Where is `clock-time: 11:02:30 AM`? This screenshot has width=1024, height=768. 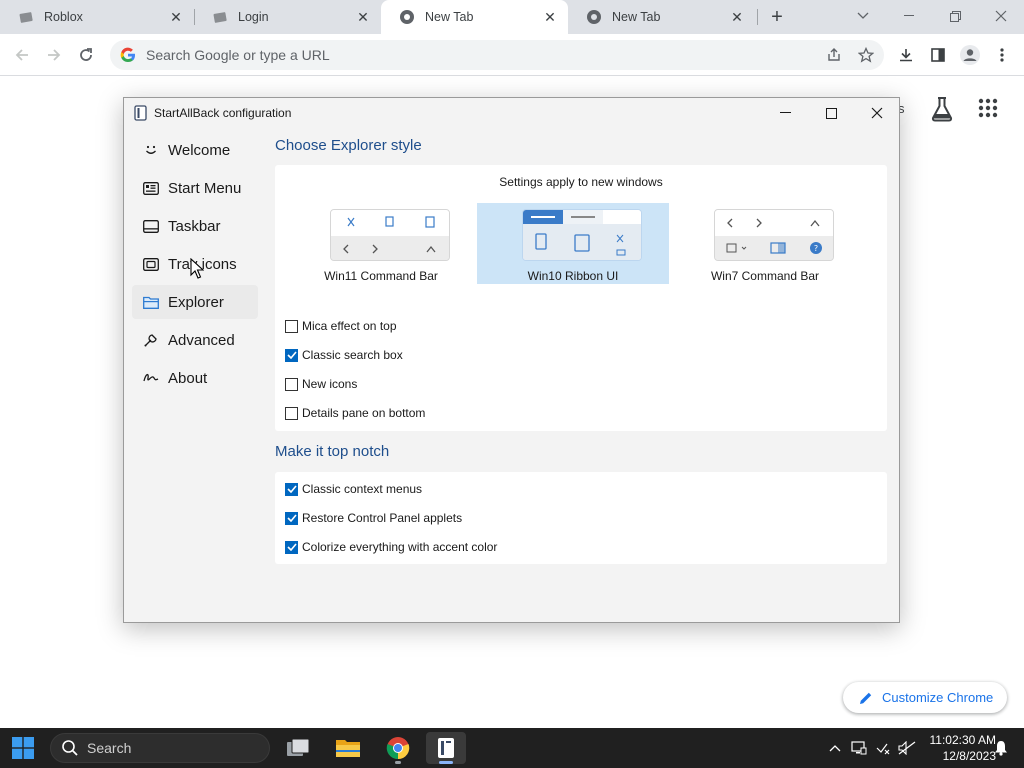 clock-time: 11:02:30 AM is located at coordinates (963, 740).